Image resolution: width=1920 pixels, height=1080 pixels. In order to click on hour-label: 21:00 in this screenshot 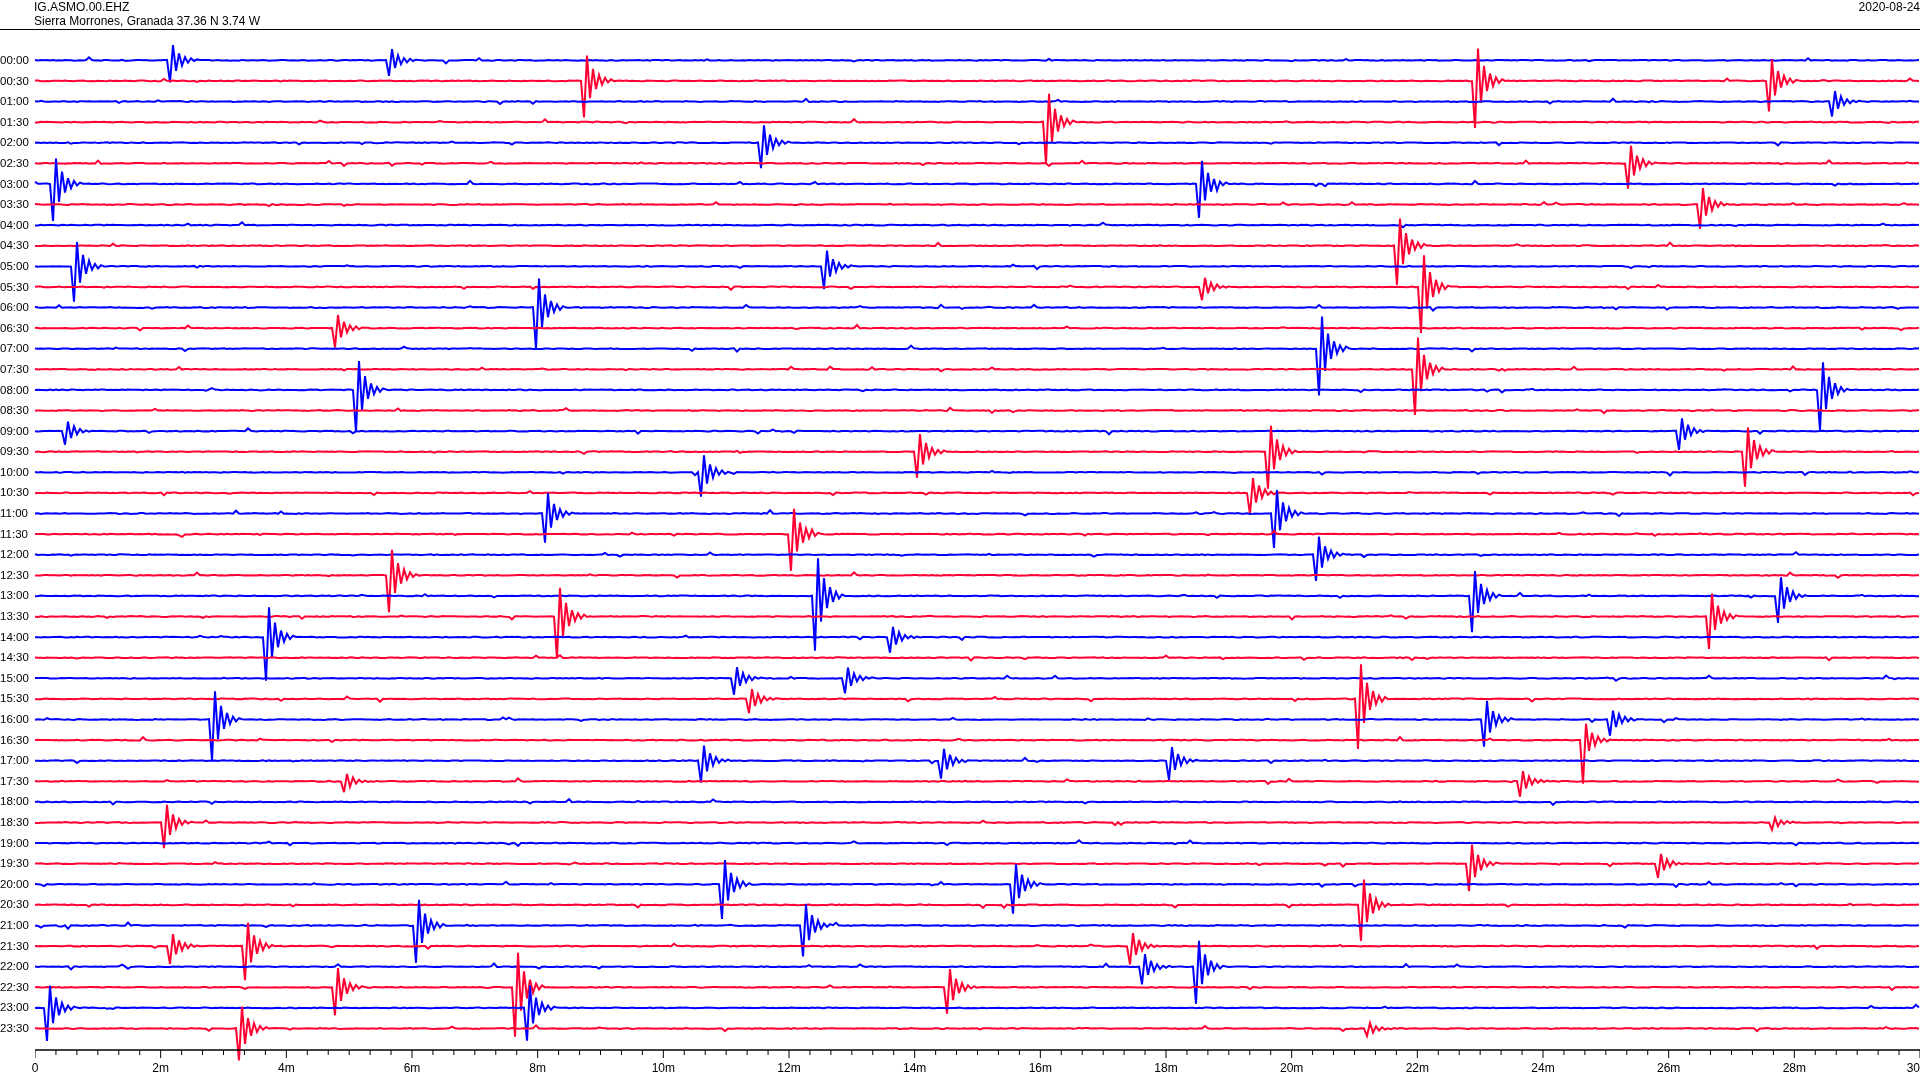, I will do `click(15, 925)`.